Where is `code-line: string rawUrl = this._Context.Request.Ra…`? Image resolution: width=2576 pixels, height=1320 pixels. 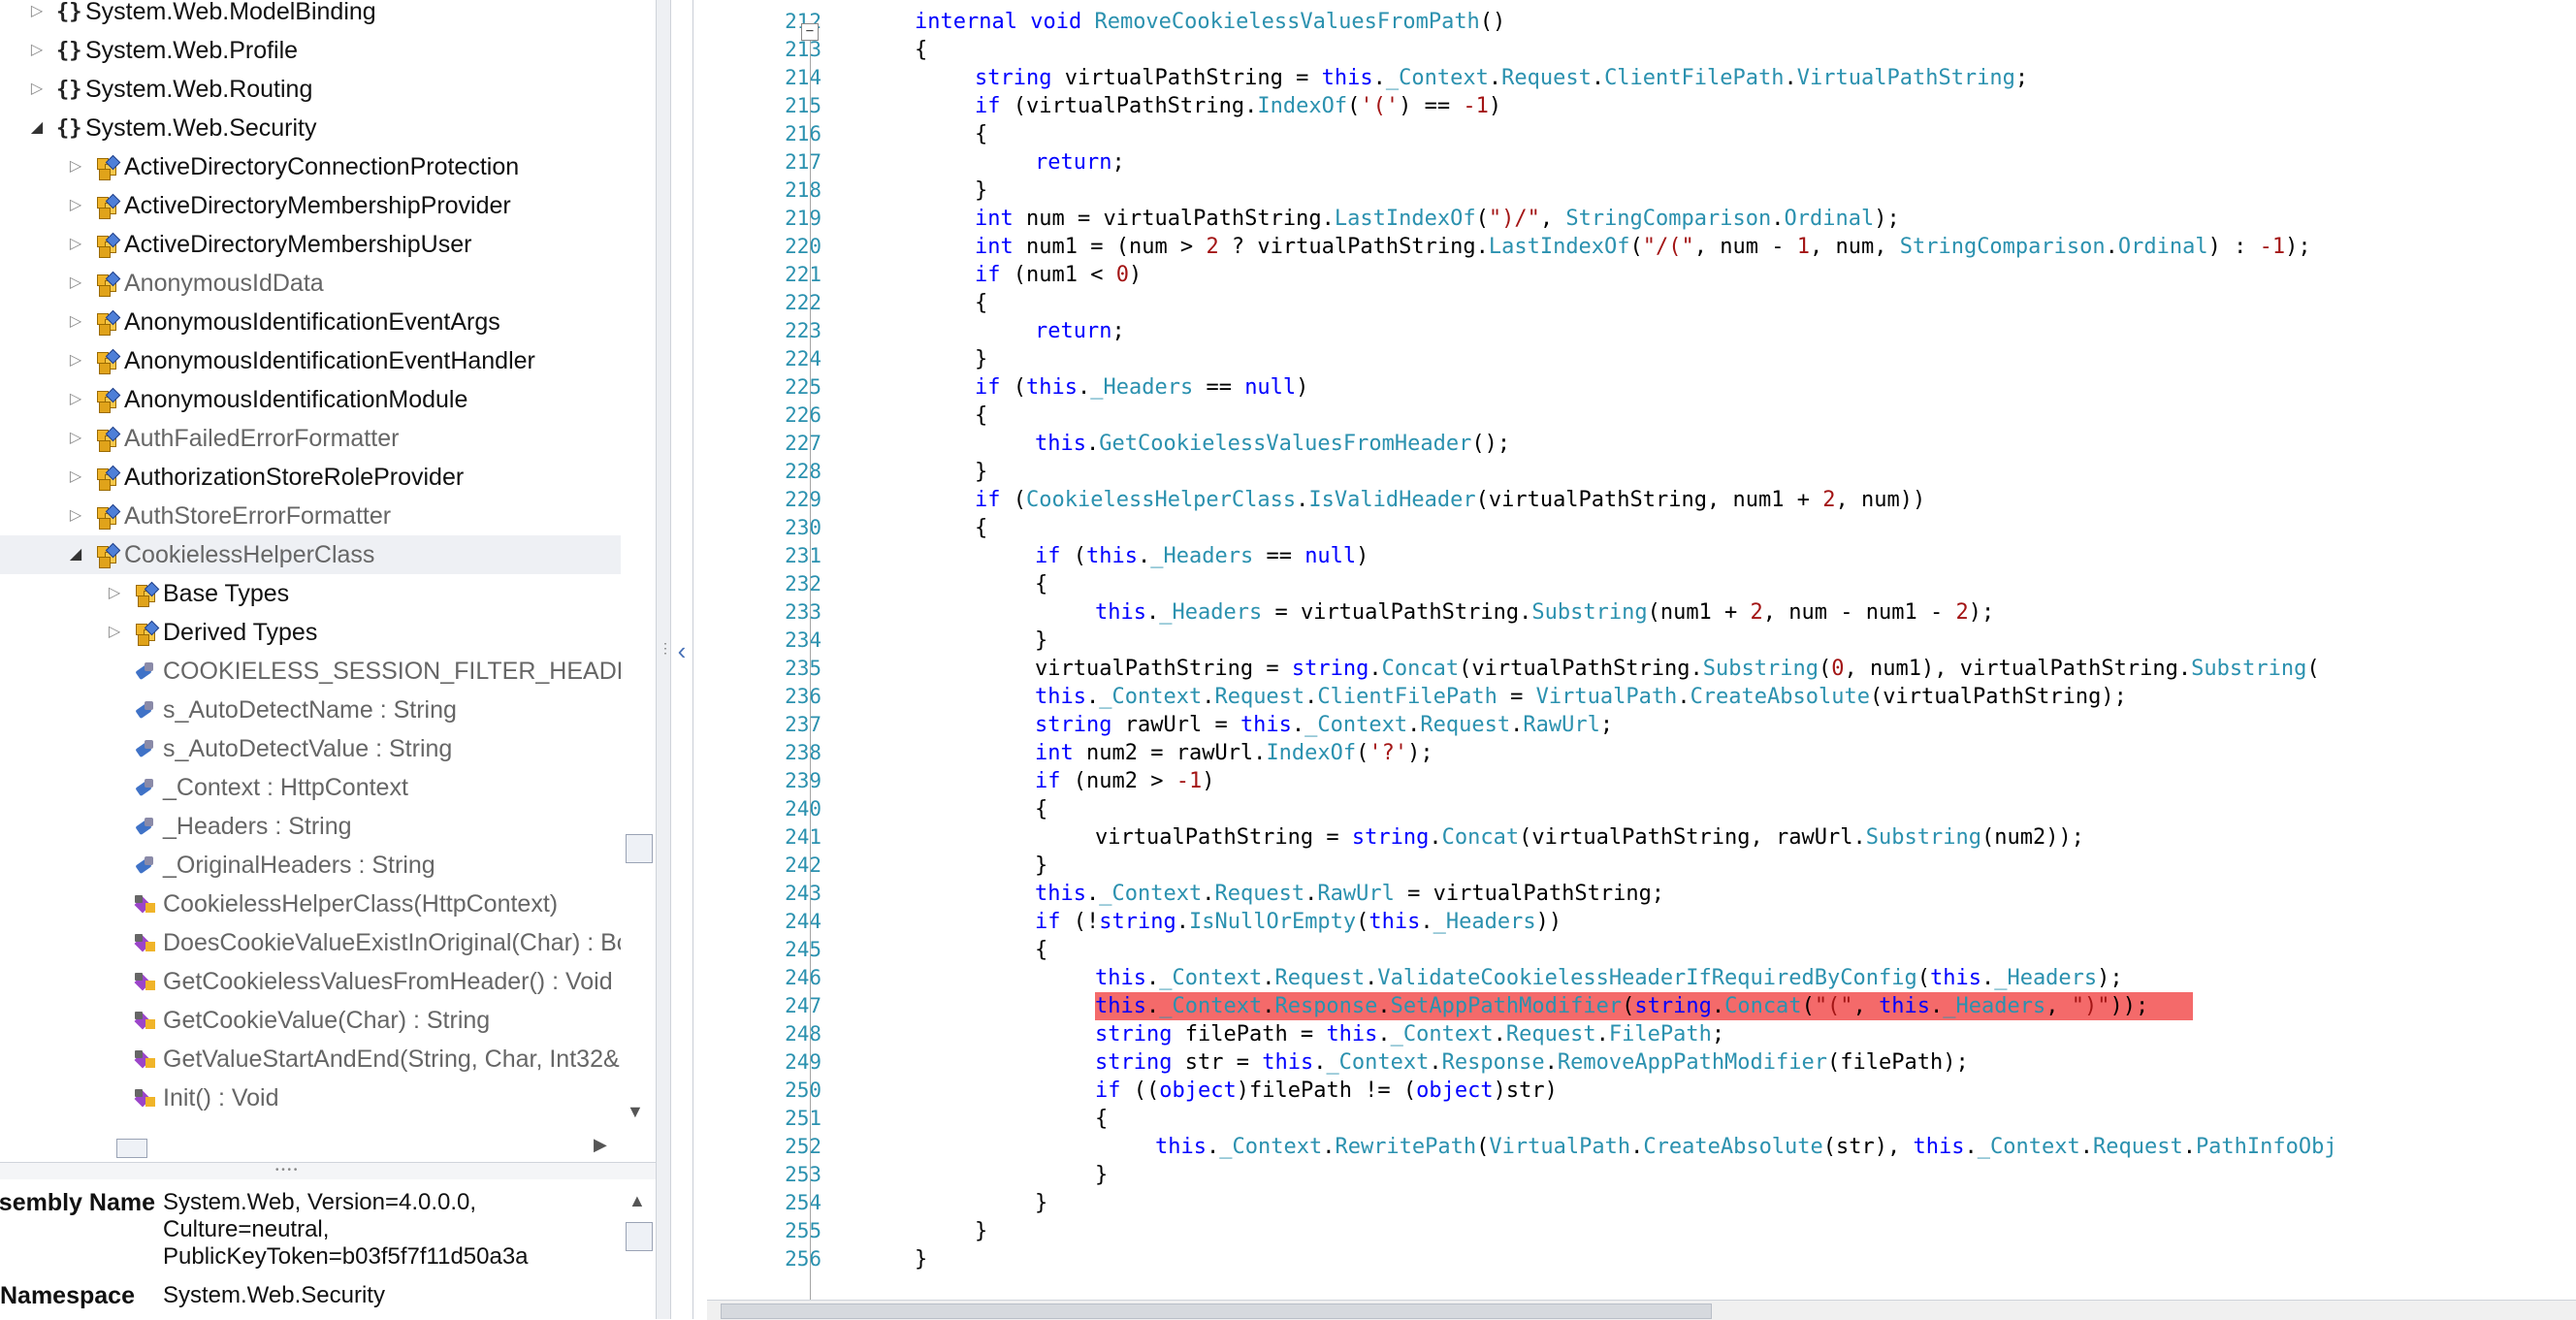
code-line: string rawUrl = this._Context.Request.Ra… is located at coordinates (1324, 725).